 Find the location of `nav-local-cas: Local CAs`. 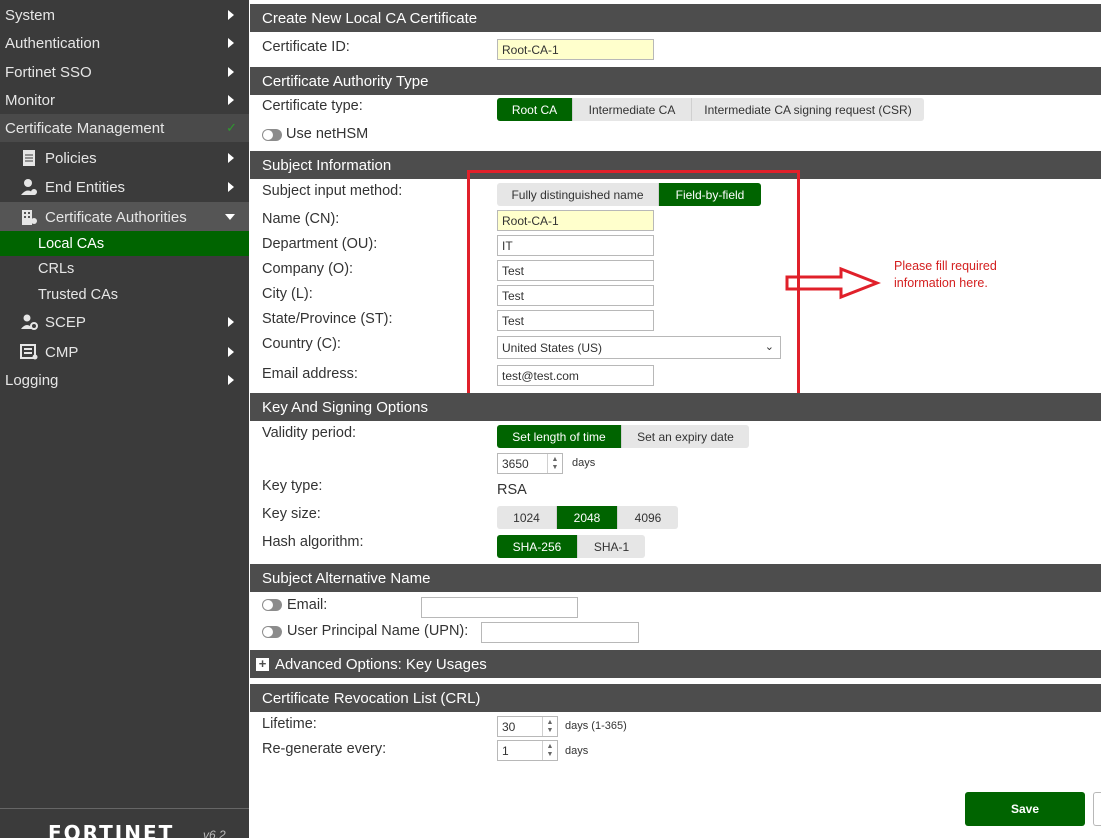

nav-local-cas: Local CAs is located at coordinates (124, 243).